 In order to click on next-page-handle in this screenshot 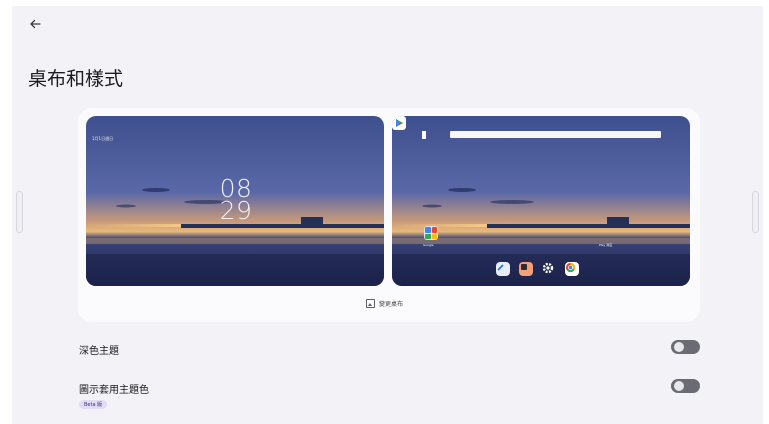, I will do `click(755, 212)`.